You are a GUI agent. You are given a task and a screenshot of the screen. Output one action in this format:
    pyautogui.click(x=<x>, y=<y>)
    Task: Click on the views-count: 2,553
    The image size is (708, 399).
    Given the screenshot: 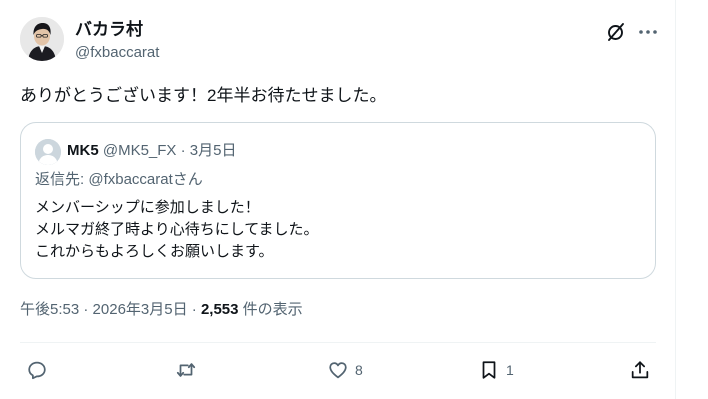 What is the action you would take?
    pyautogui.click(x=220, y=309)
    